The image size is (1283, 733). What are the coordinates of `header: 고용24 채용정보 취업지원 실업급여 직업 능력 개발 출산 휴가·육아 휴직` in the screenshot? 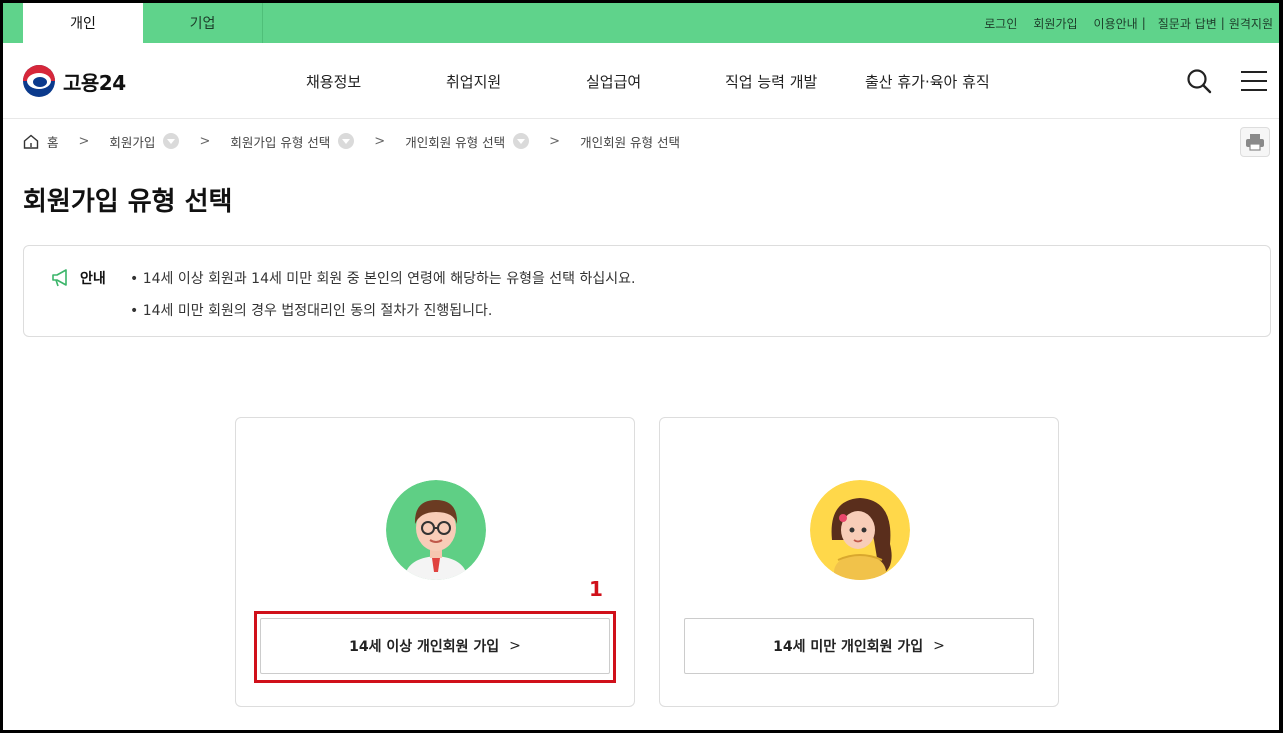 It's located at (641, 81).